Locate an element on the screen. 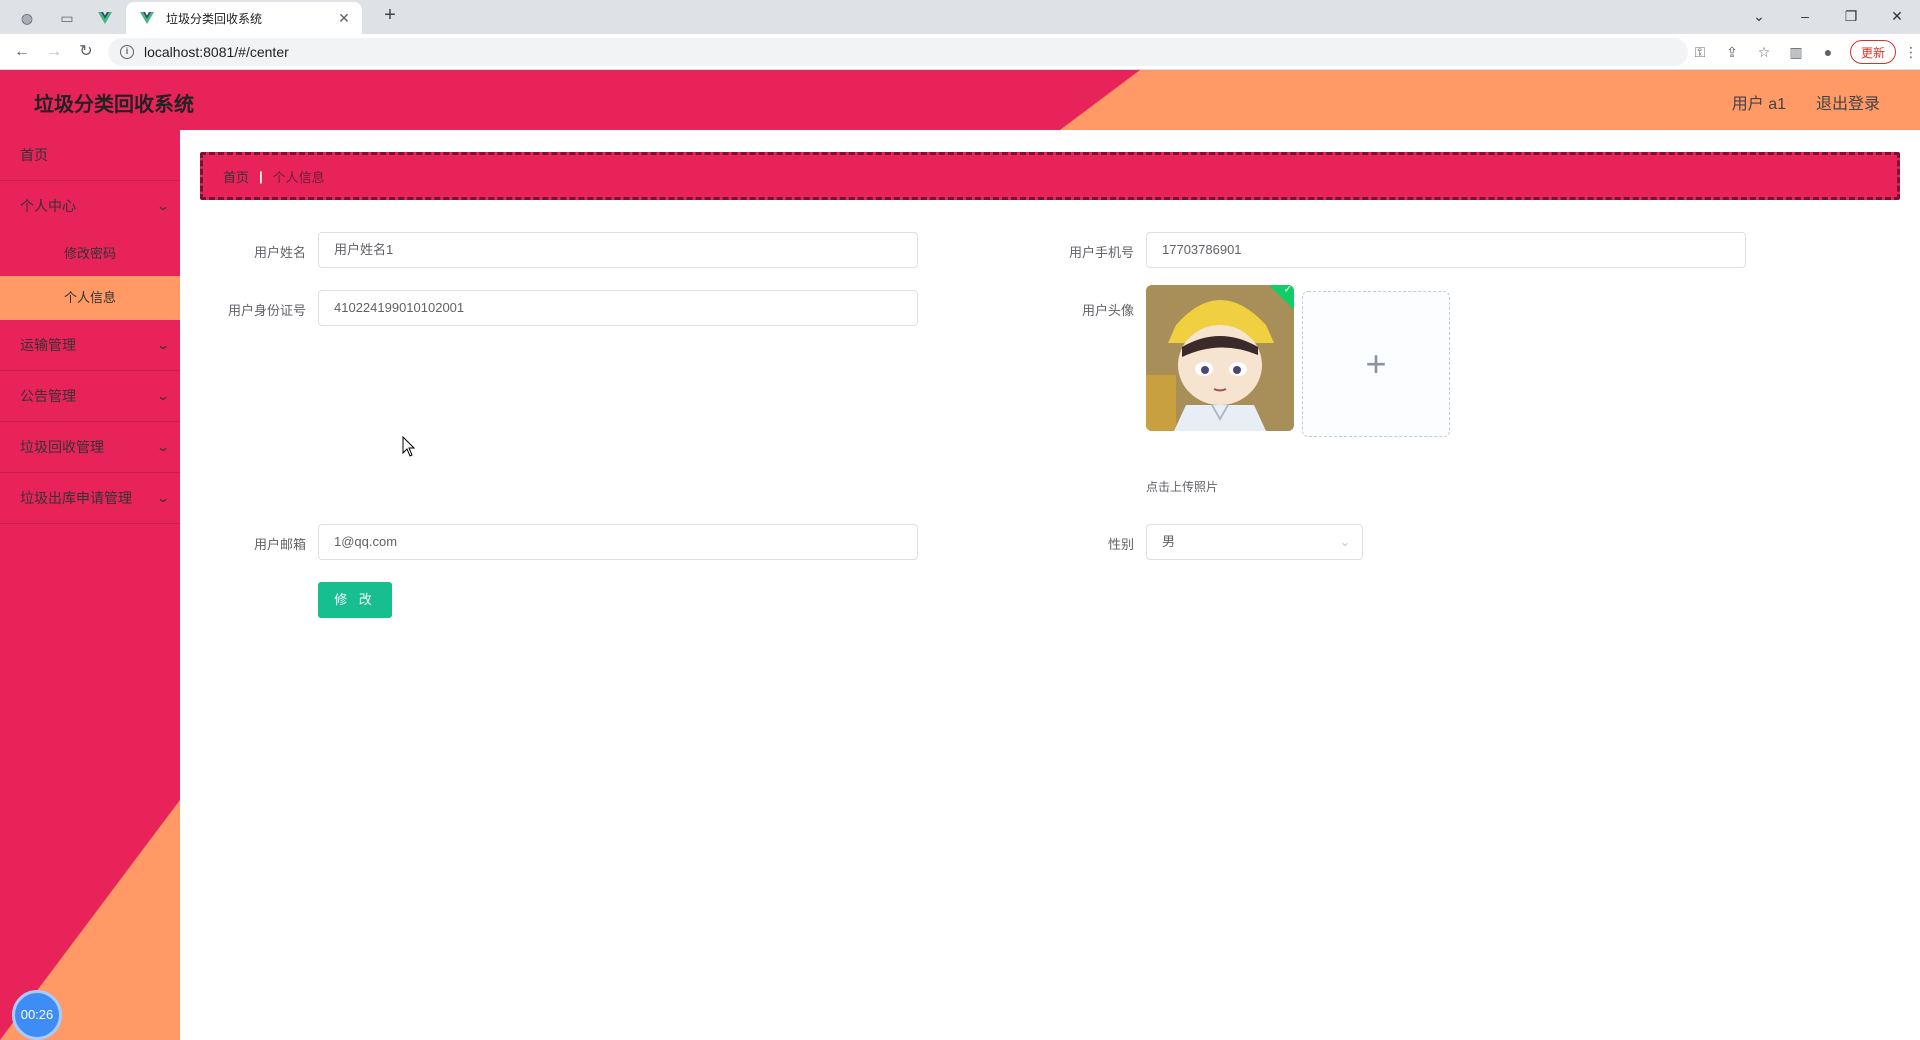 The height and width of the screenshot is (1040, 1920). browser-tabbar: ◍ ▭ 垃圾分类回收系统 ✕ + ⌄ – ❐ ✕ is located at coordinates (960, 17).